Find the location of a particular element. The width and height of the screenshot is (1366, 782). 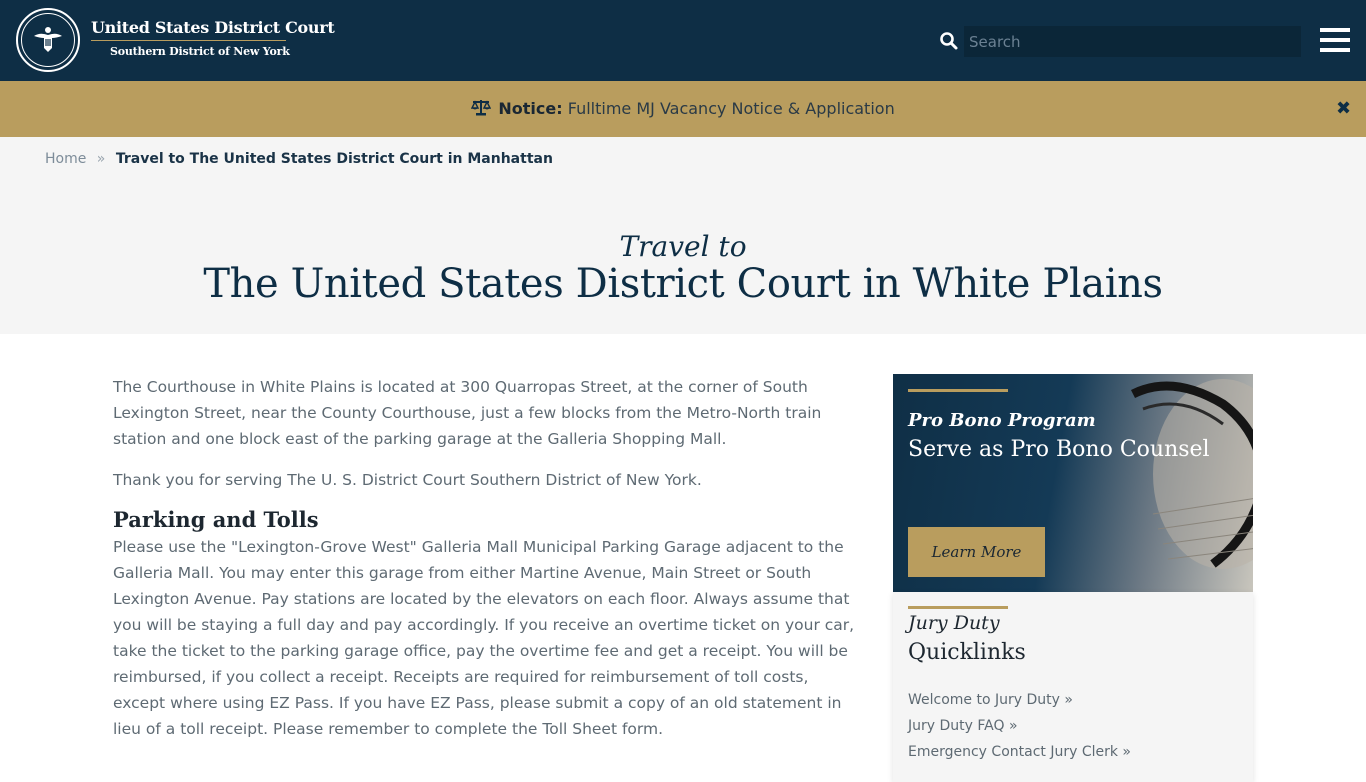

quicklinks-title: Quicklinks is located at coordinates (967, 652).